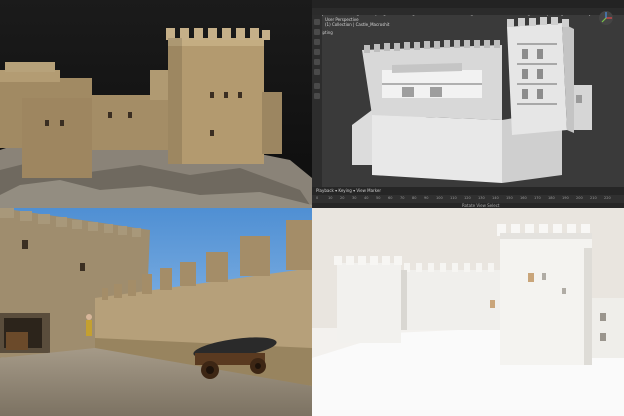 The width and height of the screenshot is (624, 416). Describe the element at coordinates (537, 198) in the screenshot. I see `tick-170: 170` at that location.